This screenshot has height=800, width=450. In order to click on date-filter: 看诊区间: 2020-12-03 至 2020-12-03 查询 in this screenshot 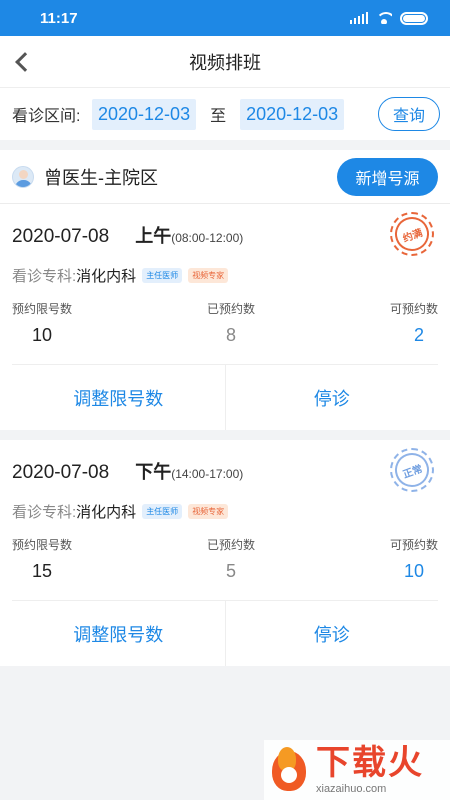, I will do `click(225, 114)`.